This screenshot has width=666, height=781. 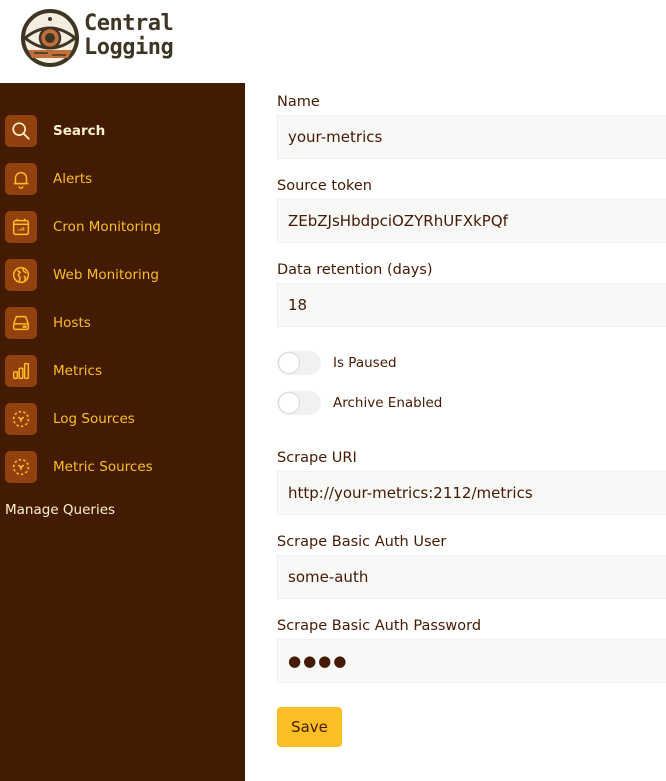 I want to click on sidebar-item-cron-monitoring: Cron Monitoring, so click(x=83, y=227).